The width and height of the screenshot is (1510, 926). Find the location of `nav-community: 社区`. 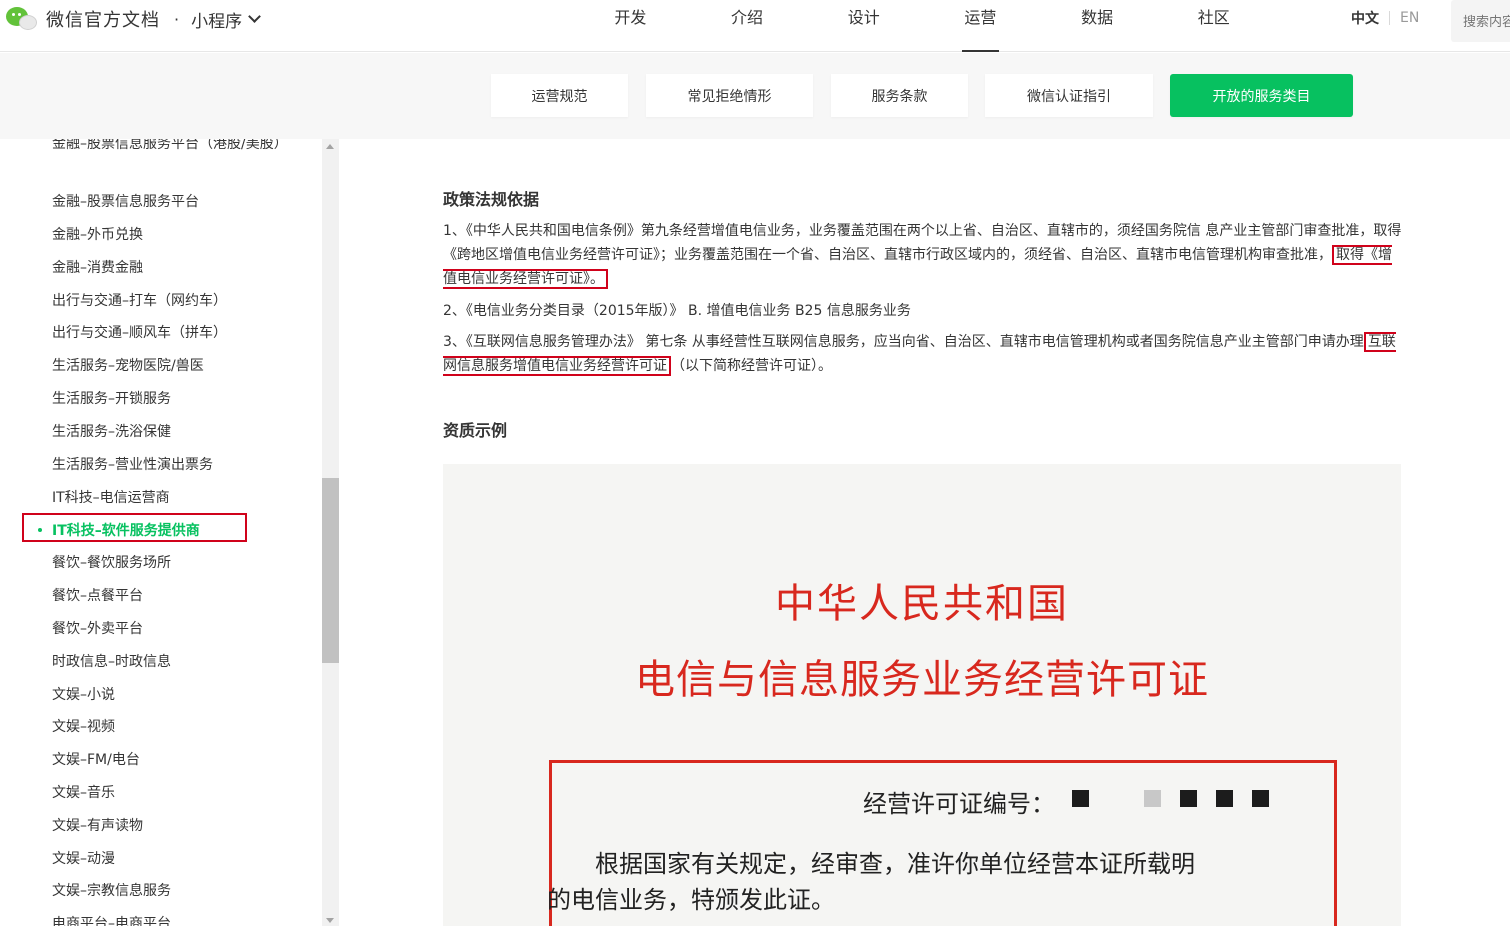

nav-community: 社区 is located at coordinates (1213, 26).